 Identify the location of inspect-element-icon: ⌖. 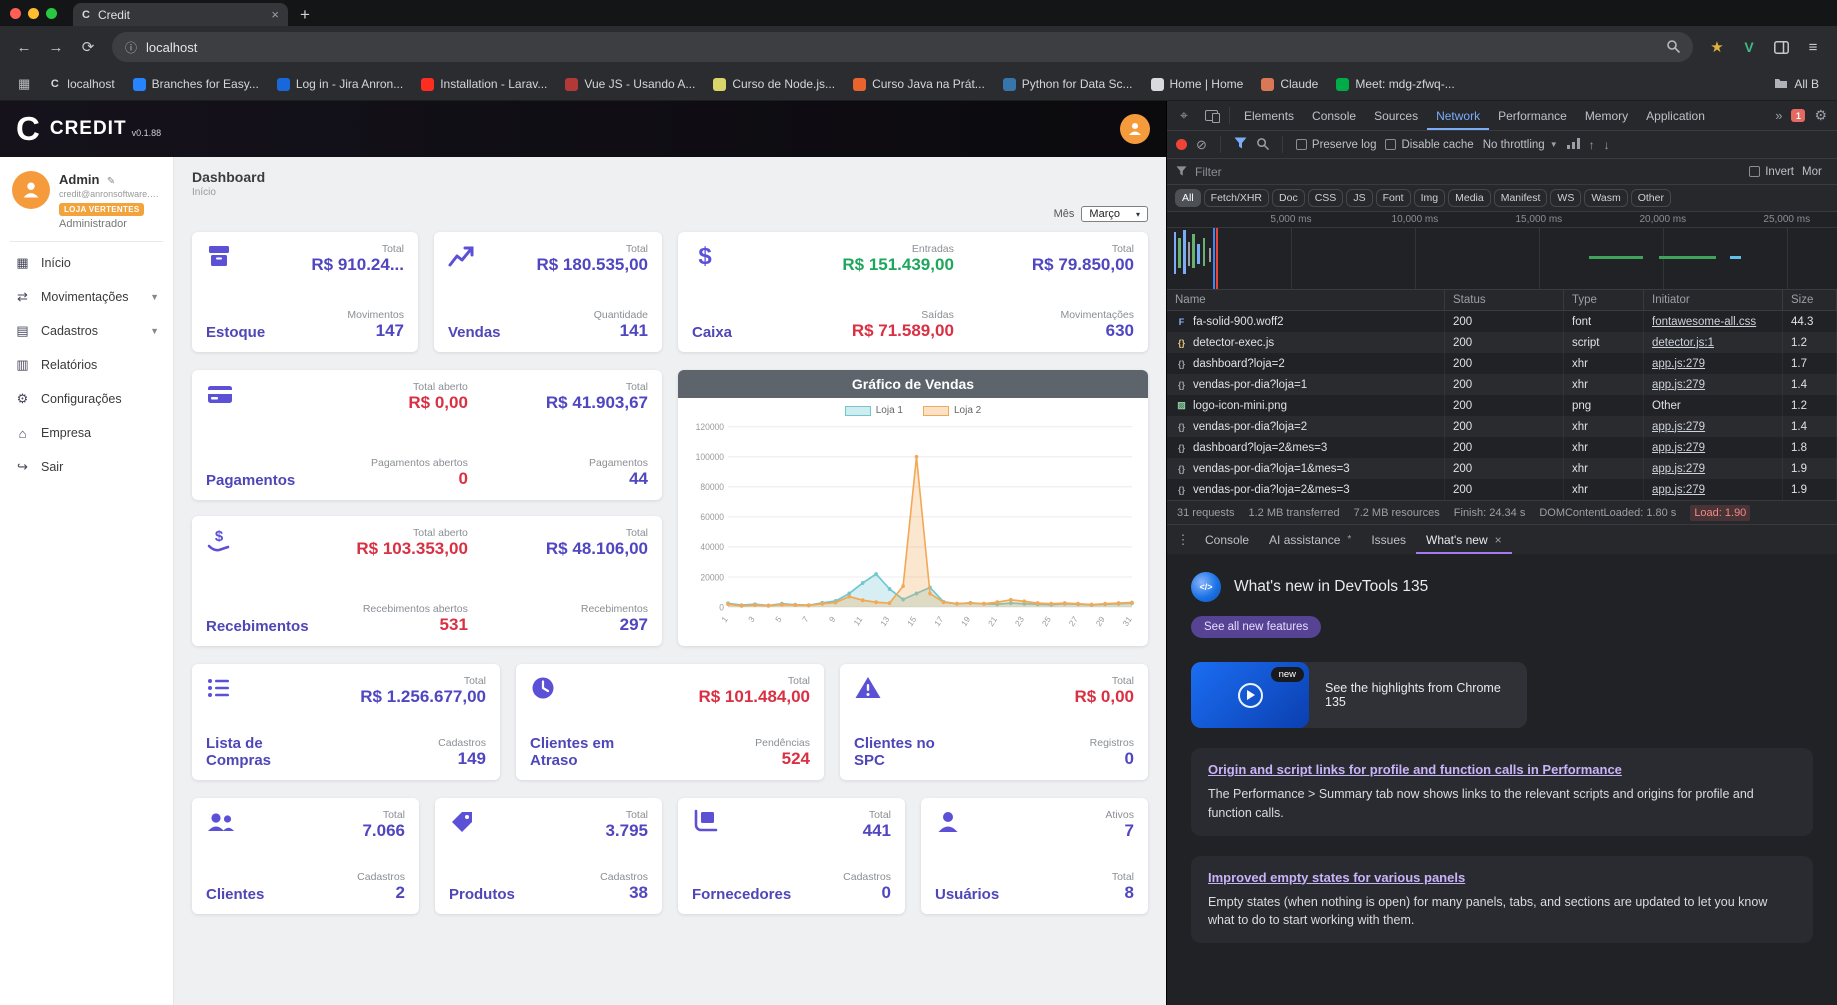
(1184, 116).